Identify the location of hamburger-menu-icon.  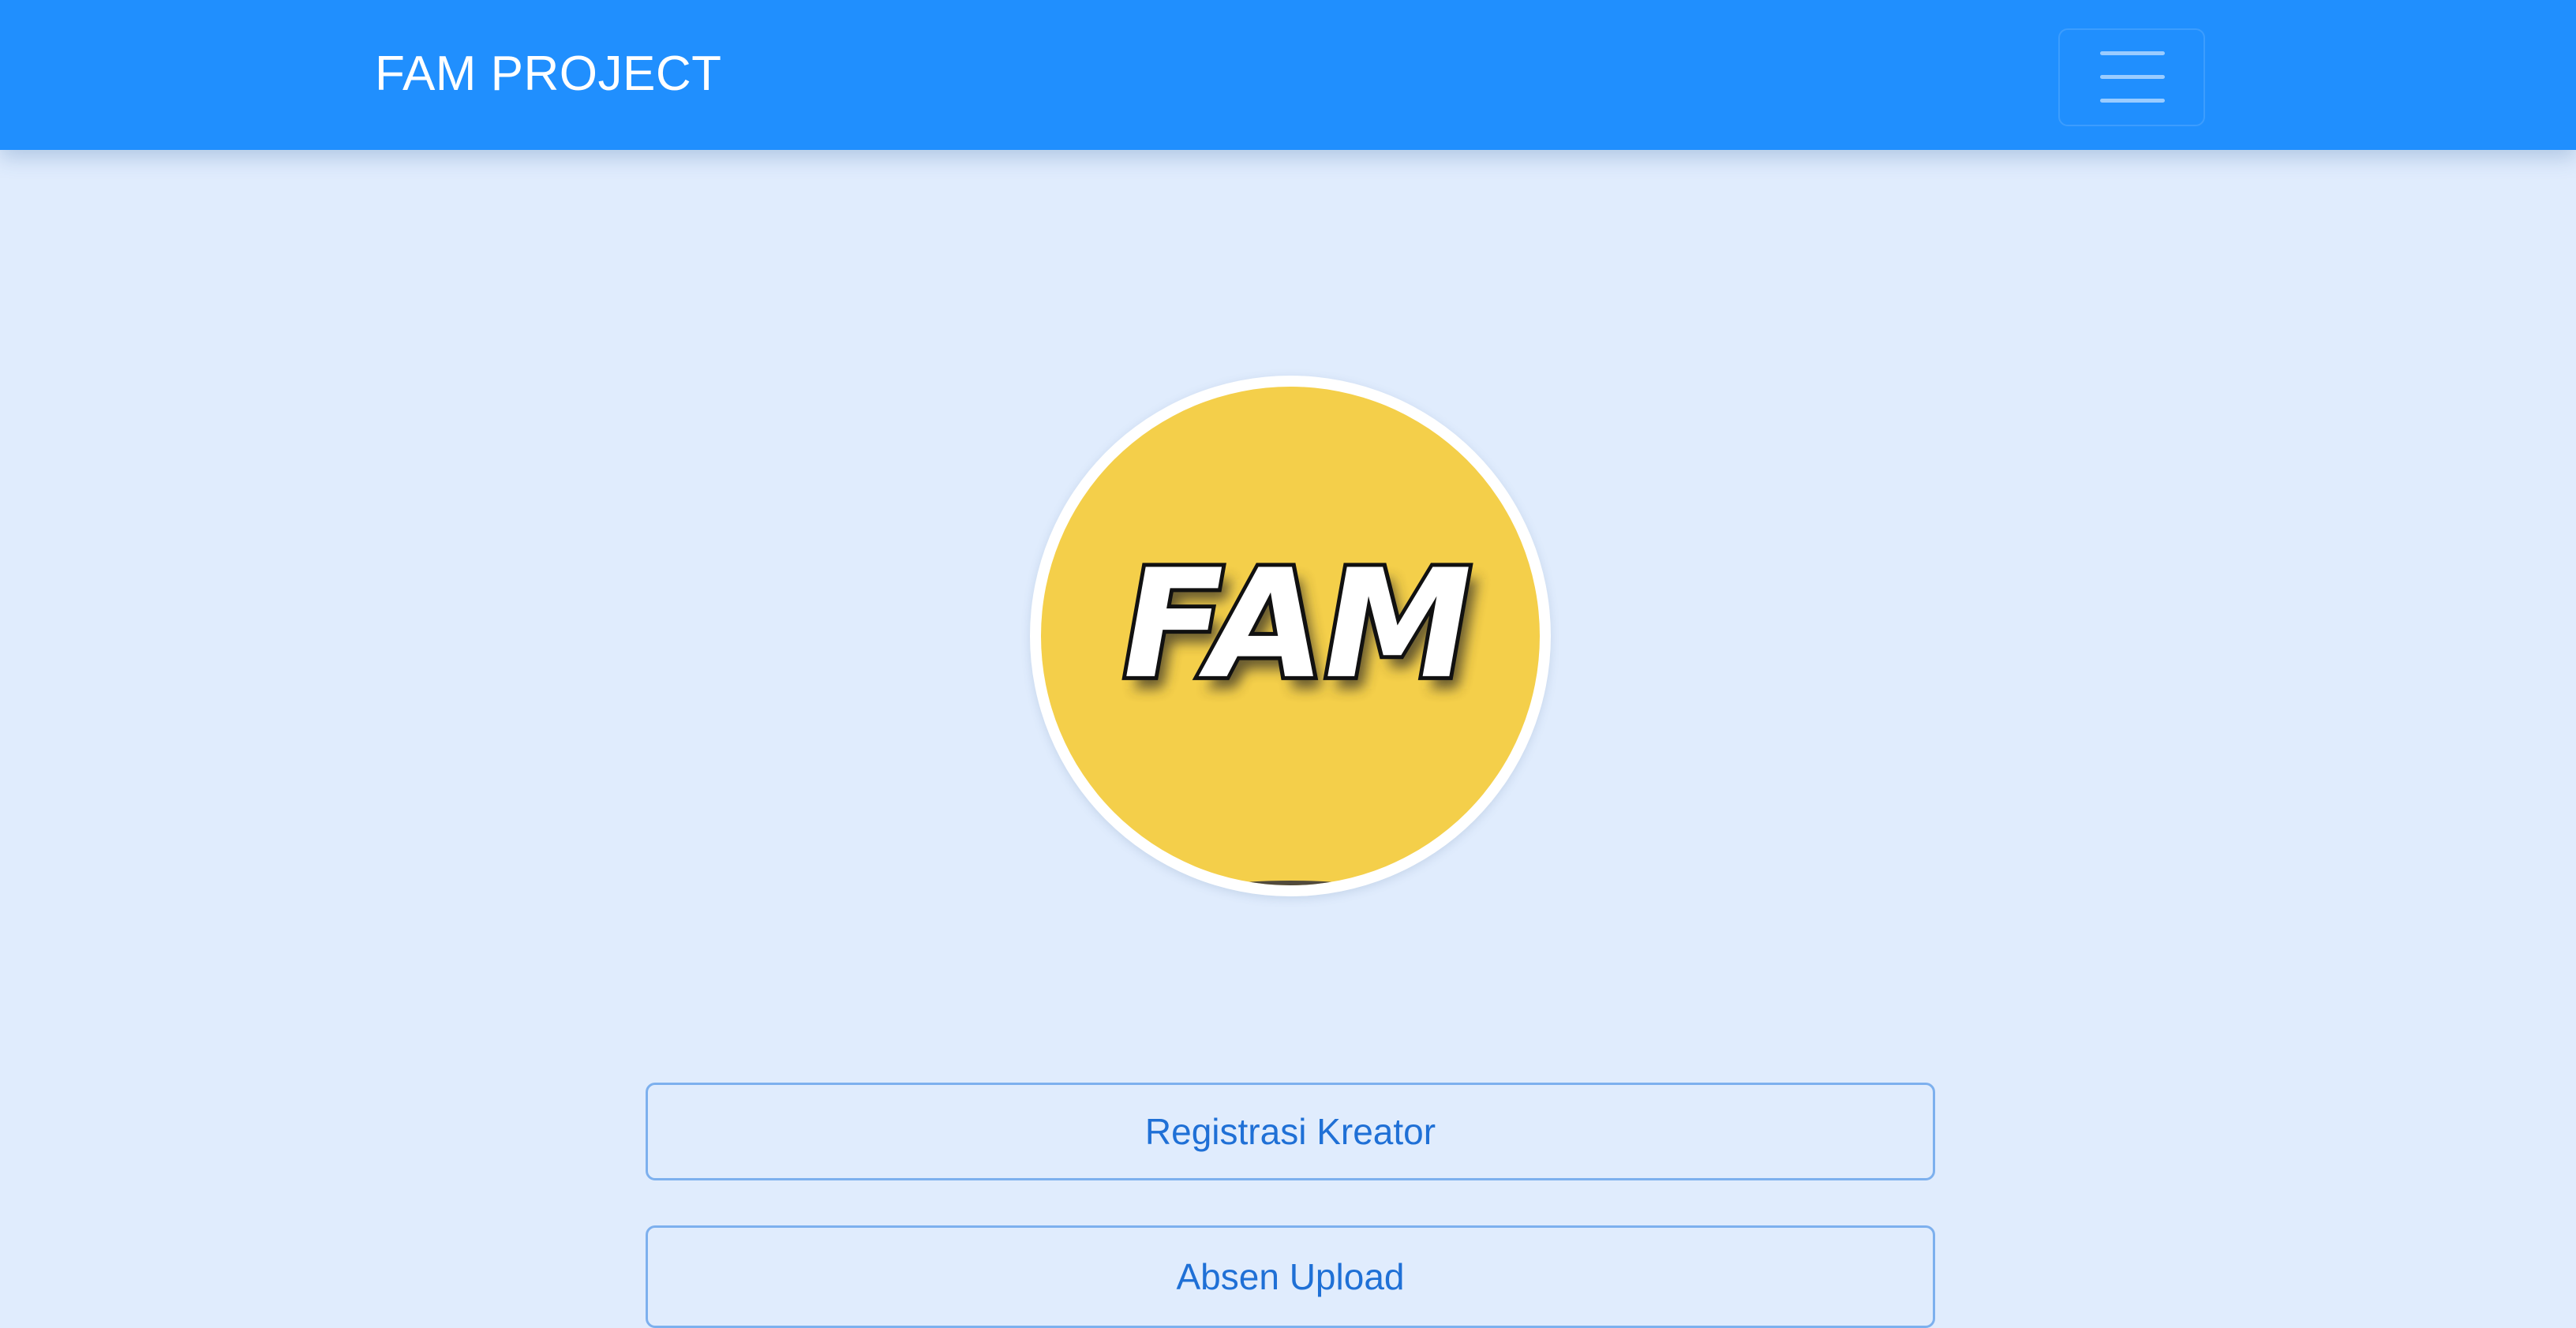
(2132, 77).